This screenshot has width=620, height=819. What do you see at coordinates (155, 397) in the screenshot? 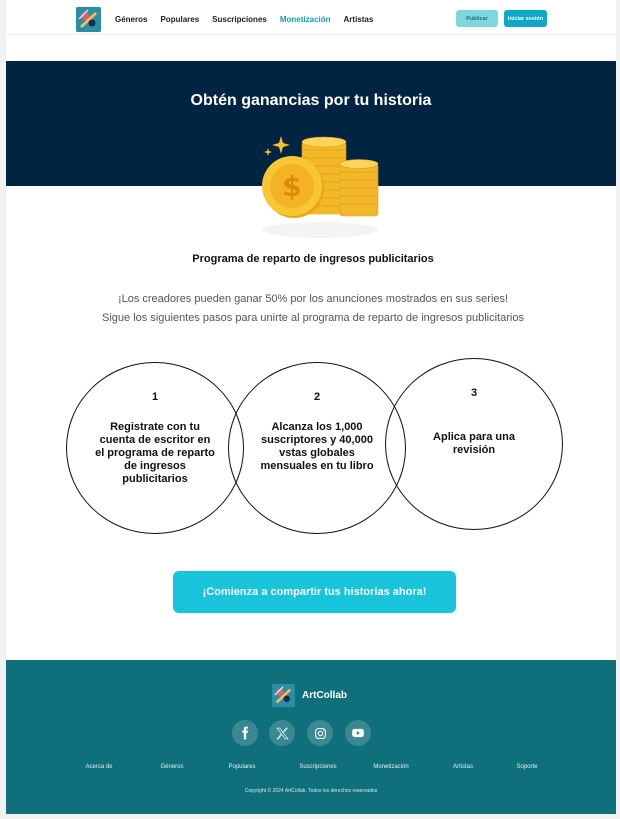
I see `step-1-number: 1` at bounding box center [155, 397].